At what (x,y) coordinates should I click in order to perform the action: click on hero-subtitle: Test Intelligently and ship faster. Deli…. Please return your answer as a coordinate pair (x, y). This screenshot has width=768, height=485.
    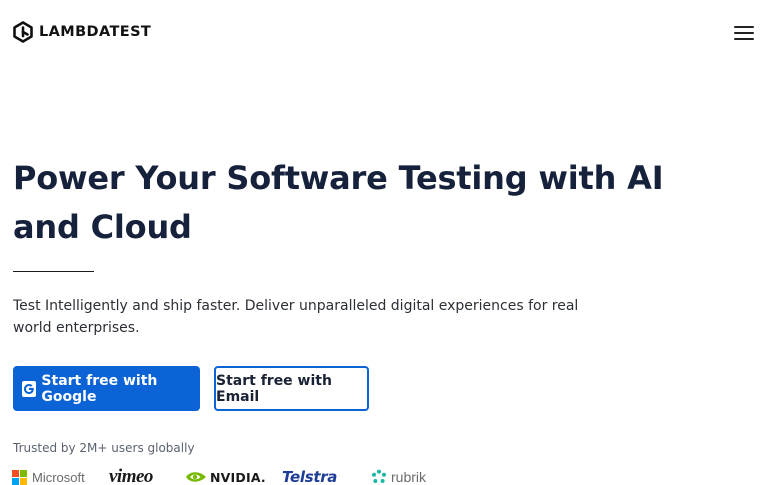
    Looking at the image, I should click on (296, 317).